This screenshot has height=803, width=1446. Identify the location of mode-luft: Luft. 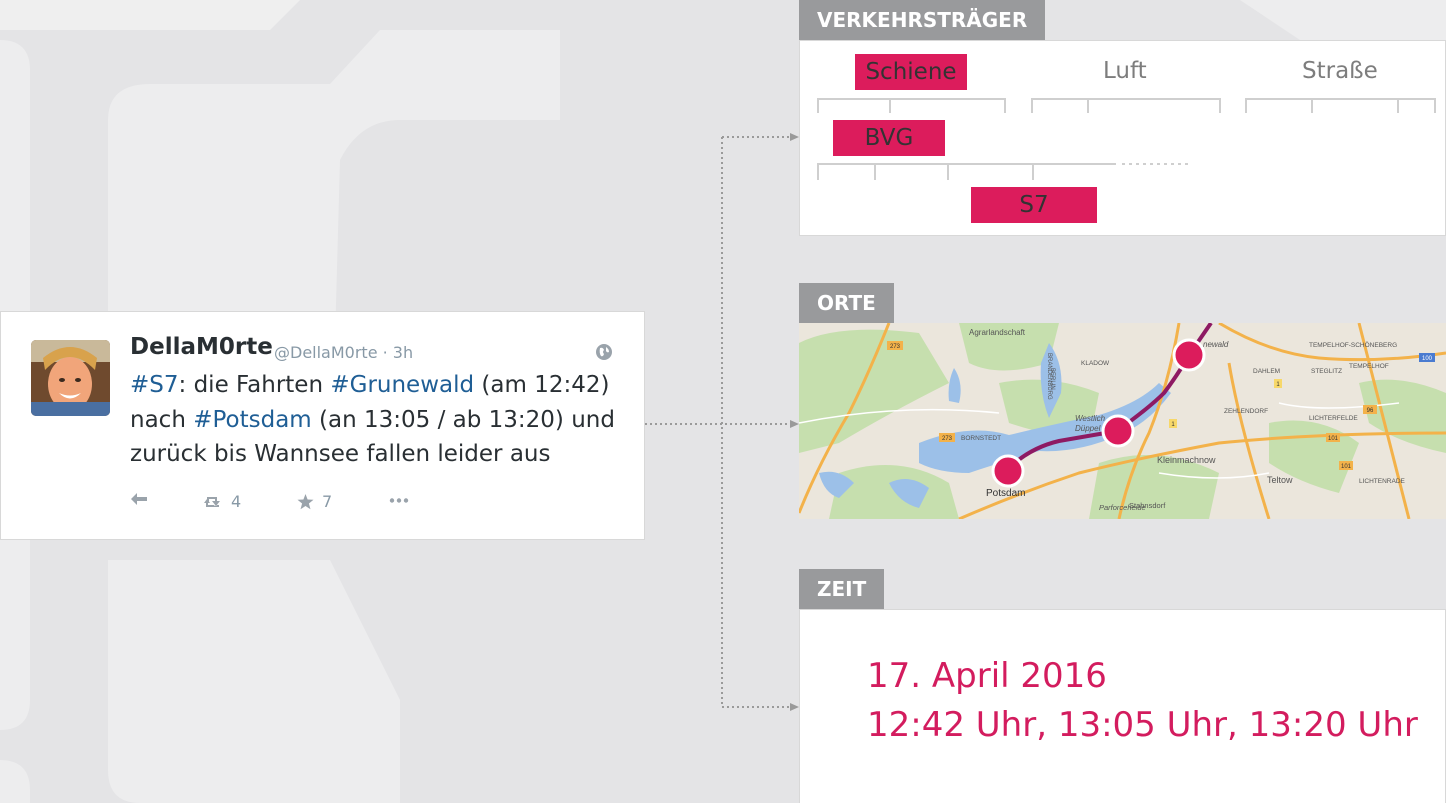
(1125, 71).